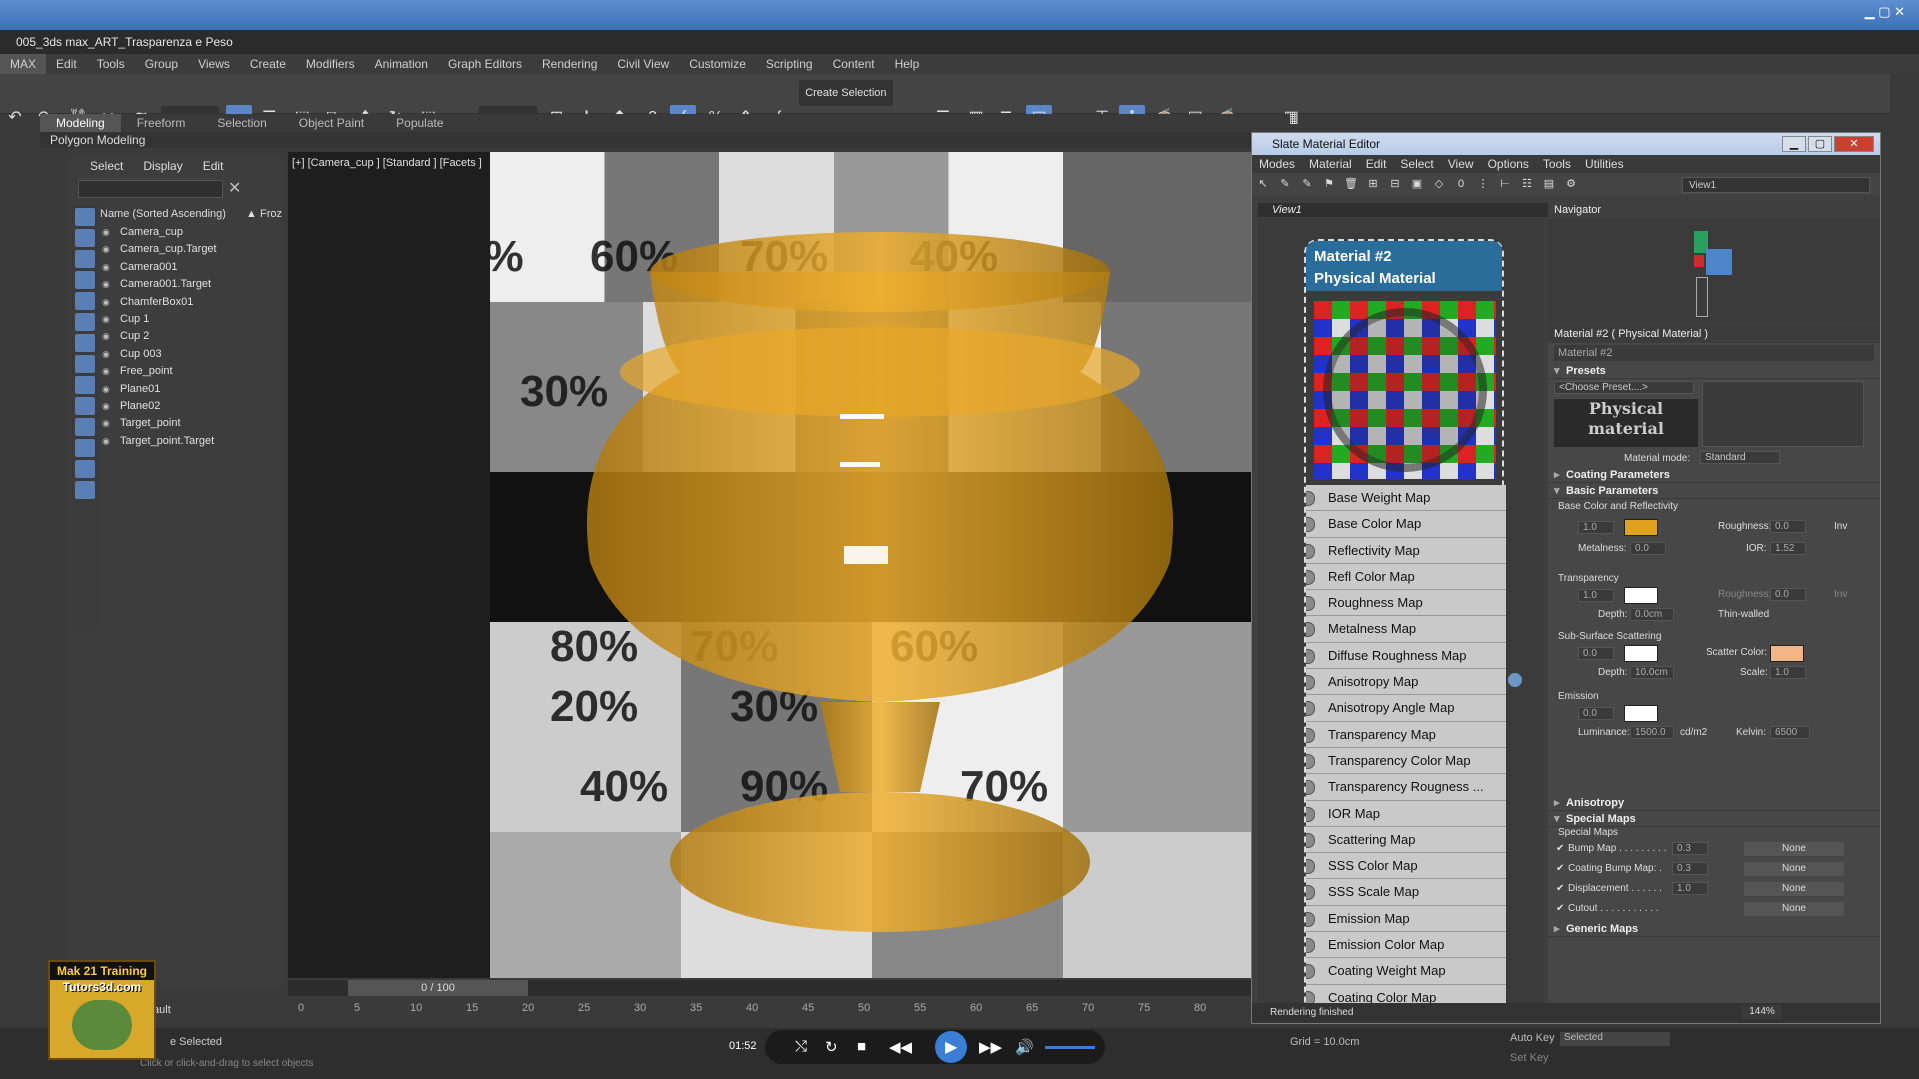 This screenshot has width=1919, height=1079. What do you see at coordinates (1406, 919) in the screenshot?
I see `map-slot: Emission Map` at bounding box center [1406, 919].